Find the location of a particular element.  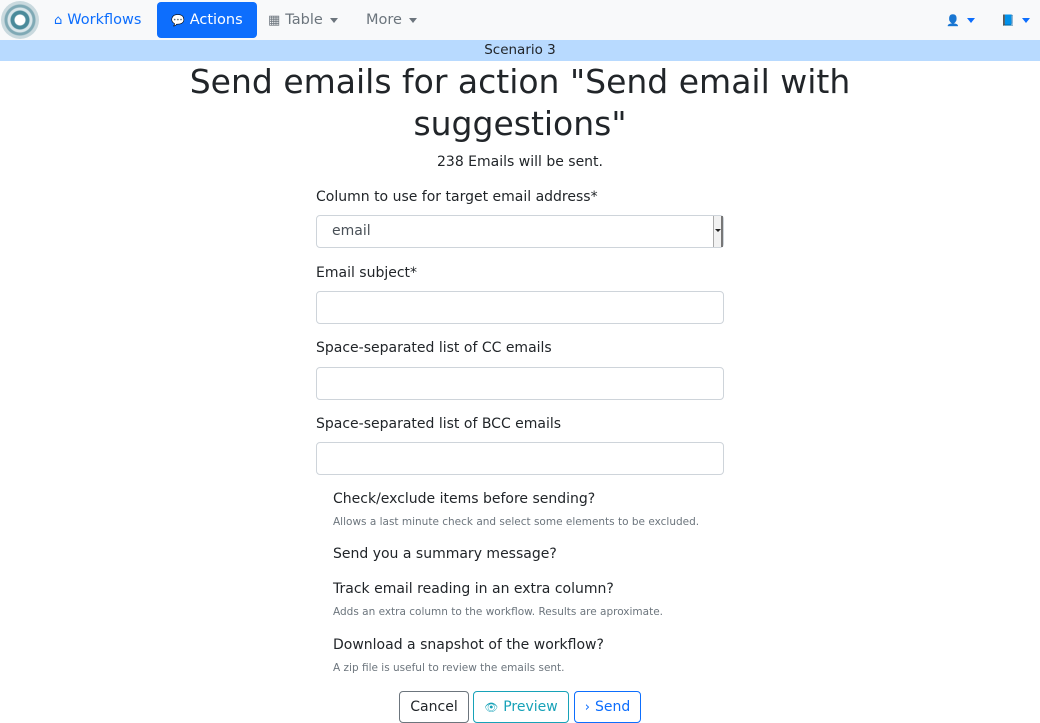

download-snapshot-option: Download a snapshot of the workflow? is located at coordinates (468, 645).